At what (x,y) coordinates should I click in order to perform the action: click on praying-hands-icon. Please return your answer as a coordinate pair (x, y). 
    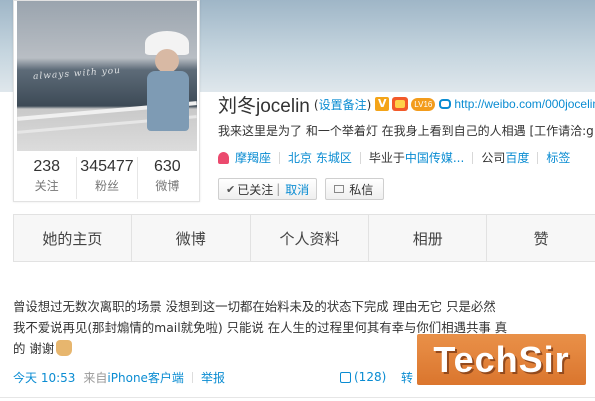
    Looking at the image, I should click on (64, 348).